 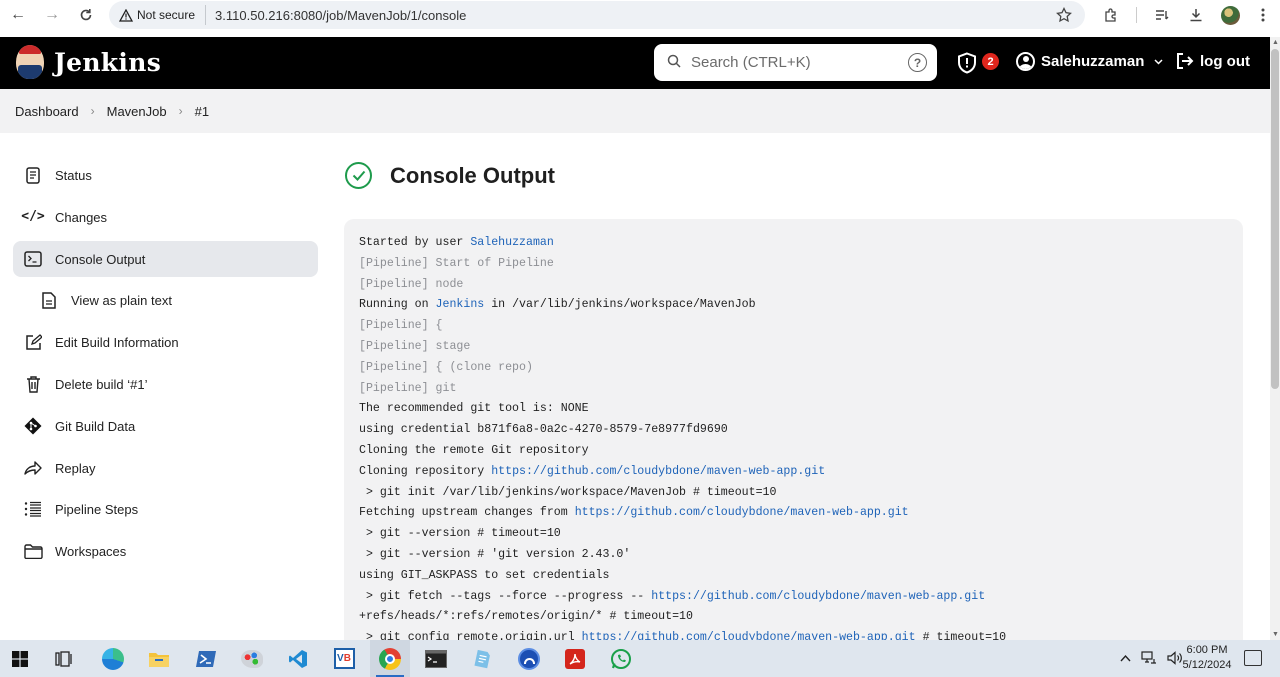 I want to click on security-indicator: Not secure, so click(x=163, y=15).